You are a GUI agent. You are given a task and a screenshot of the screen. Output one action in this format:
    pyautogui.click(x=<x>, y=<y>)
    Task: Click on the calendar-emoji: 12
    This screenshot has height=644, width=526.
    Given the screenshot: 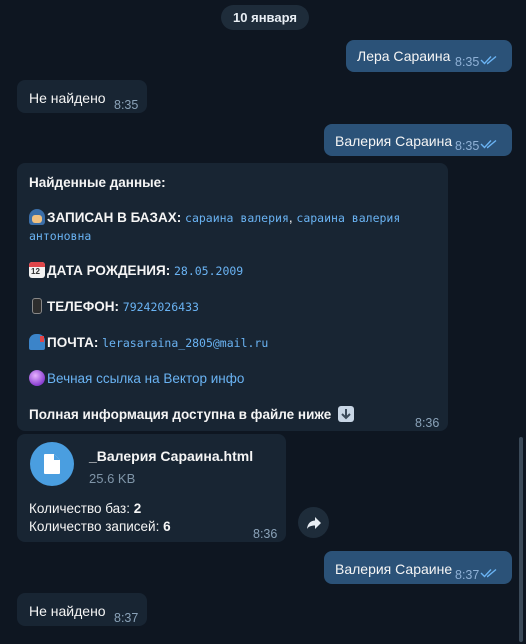 What is the action you would take?
    pyautogui.click(x=37, y=270)
    